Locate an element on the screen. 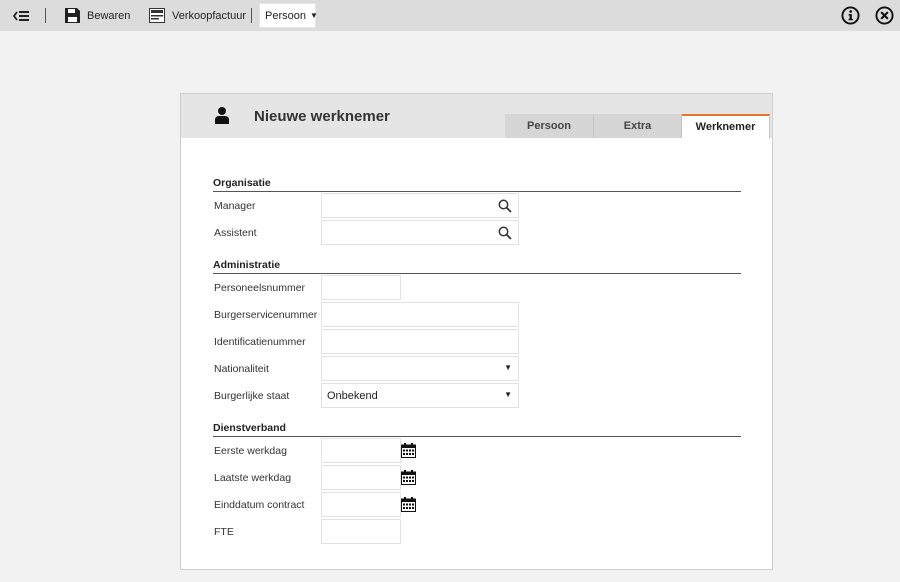  eerste-werkdag-label: Eerste werkdag is located at coordinates (250, 451).